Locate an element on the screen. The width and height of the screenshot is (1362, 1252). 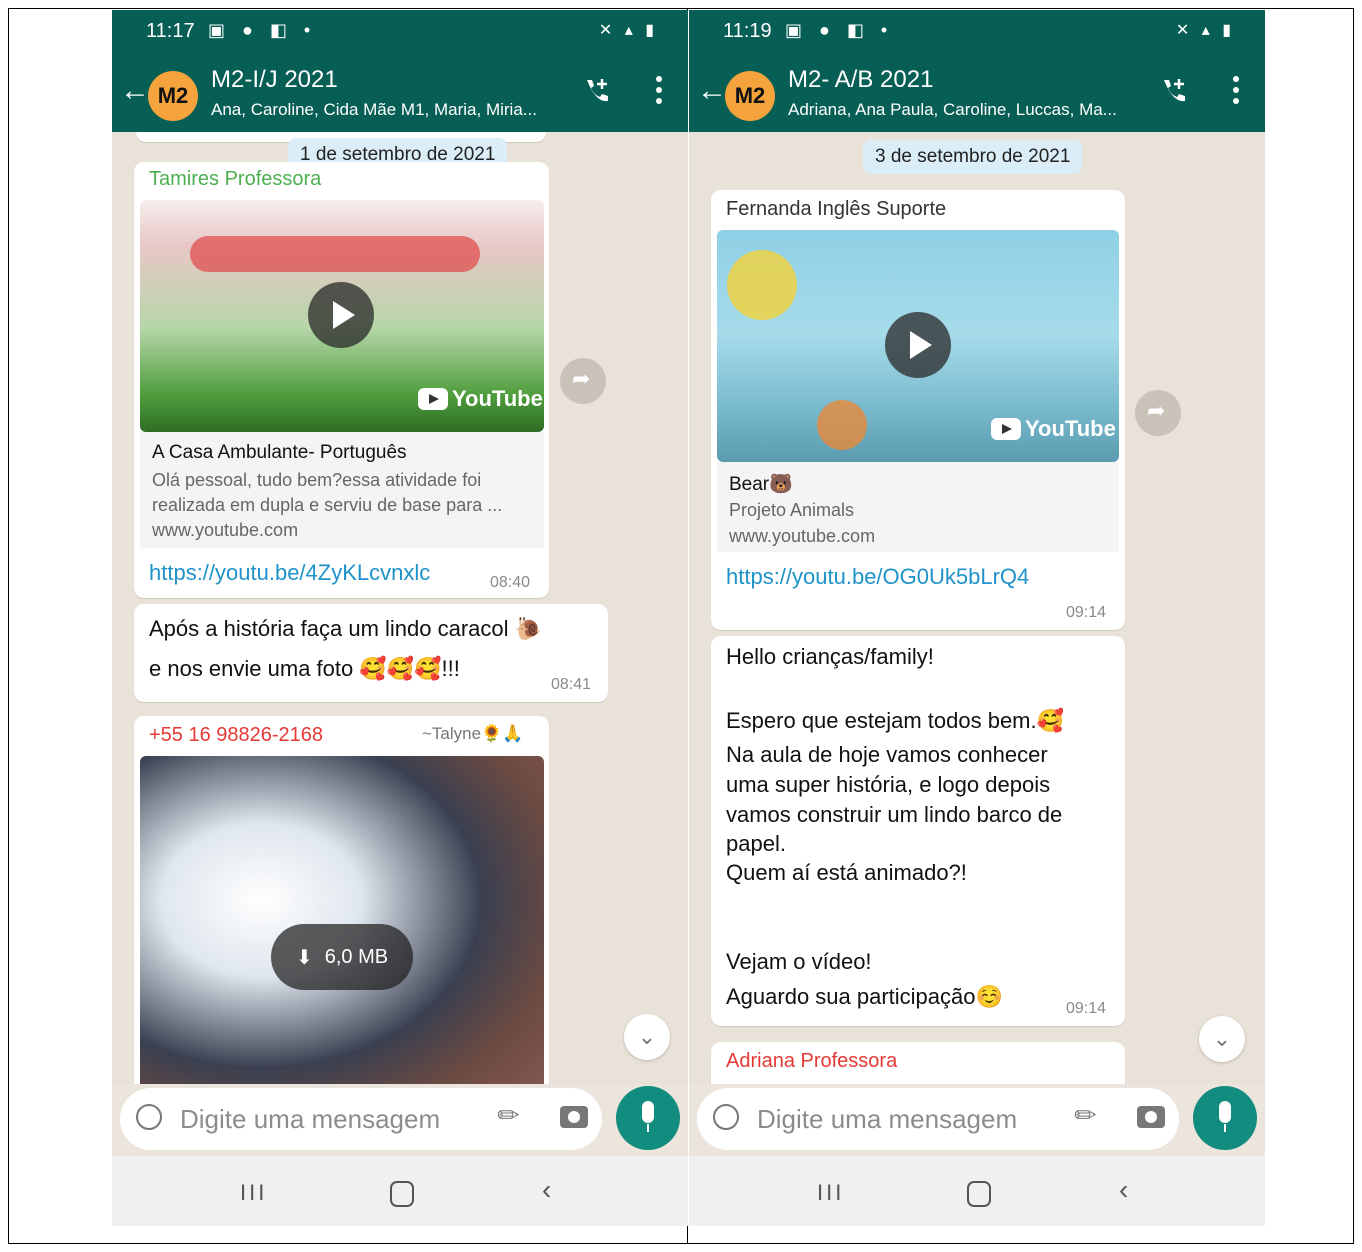
message-text-line: uma super história, e logo depois is located at coordinates (888, 784).